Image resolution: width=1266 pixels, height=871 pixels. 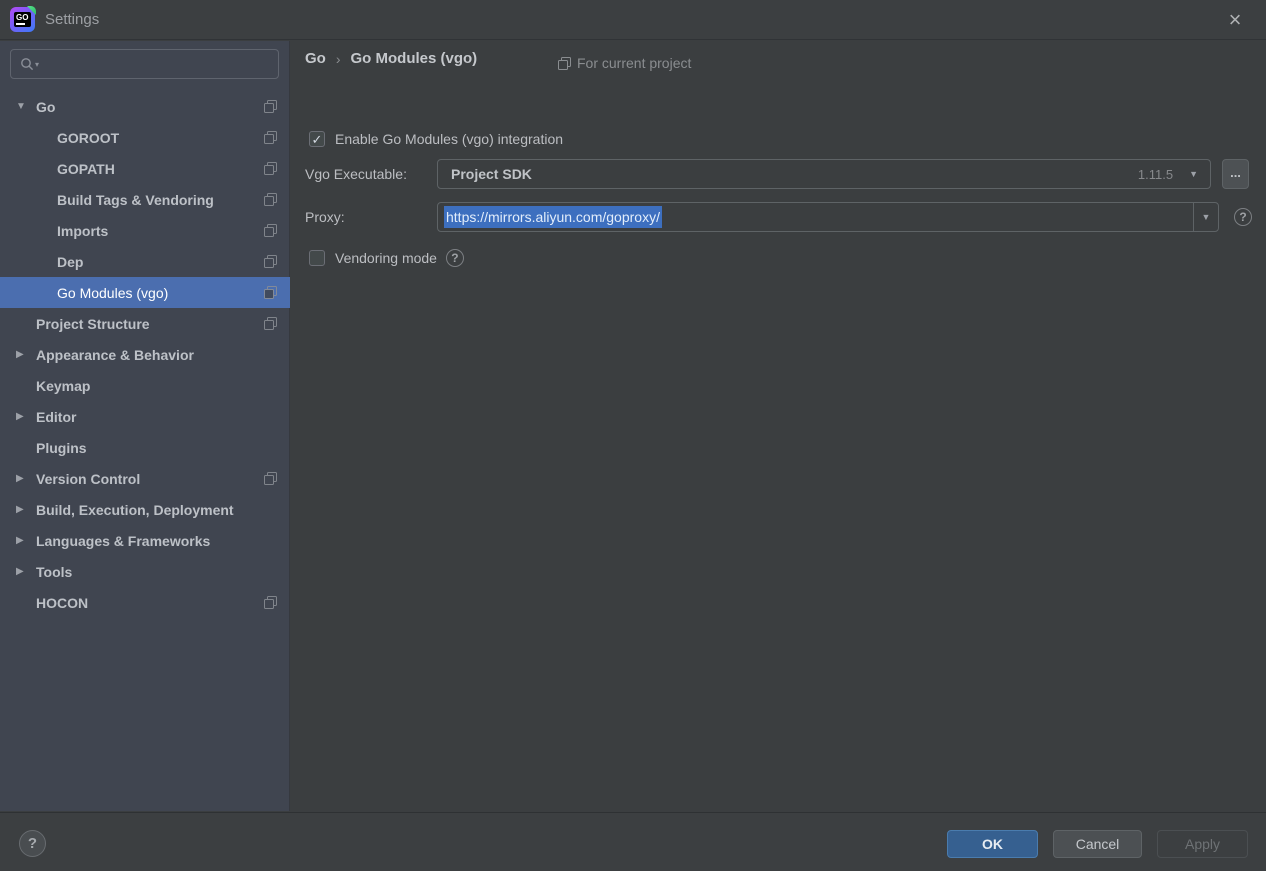 I want to click on search-history-dropdown-icon: ▾, so click(x=37, y=64).